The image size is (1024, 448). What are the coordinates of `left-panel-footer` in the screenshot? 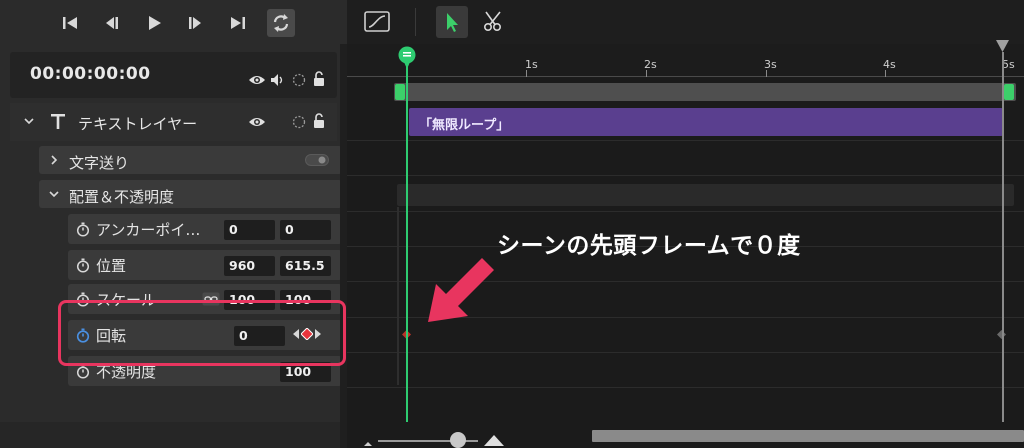 It's located at (173, 435).